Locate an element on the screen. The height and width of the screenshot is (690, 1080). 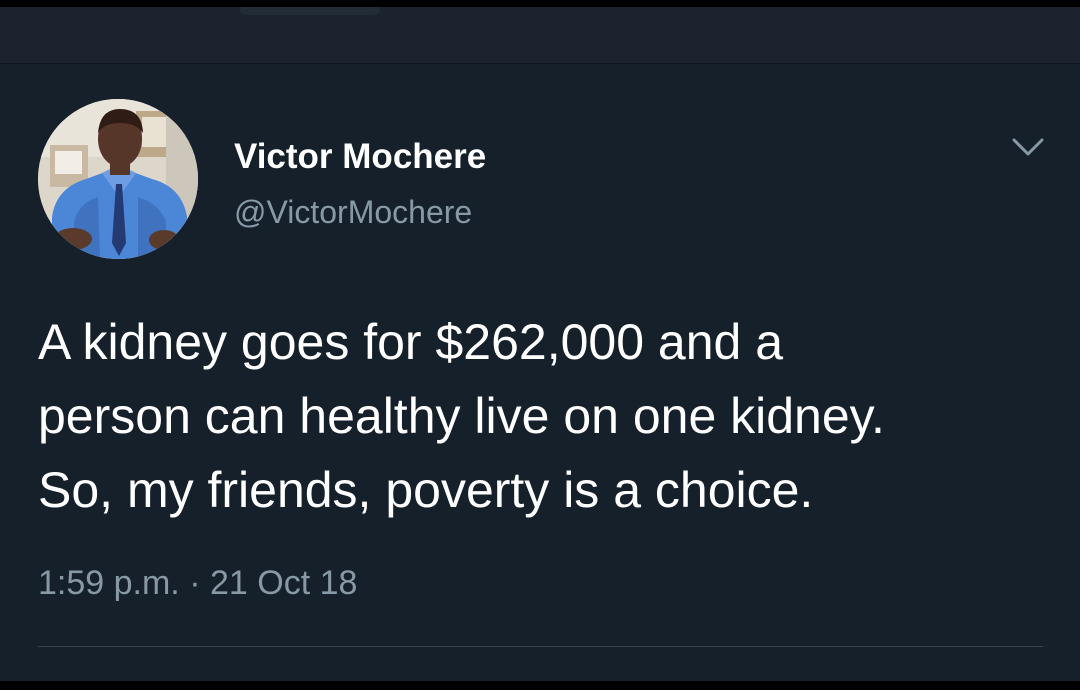
tweet-timestamp: 1:59 p.m. · 21 Oct 18 is located at coordinates (197, 583).